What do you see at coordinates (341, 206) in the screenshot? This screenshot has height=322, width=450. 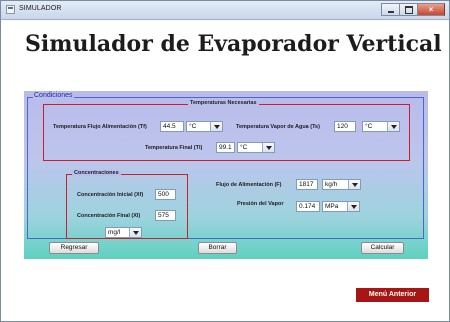 I see `steam-pressure-unit-select: MPa` at bounding box center [341, 206].